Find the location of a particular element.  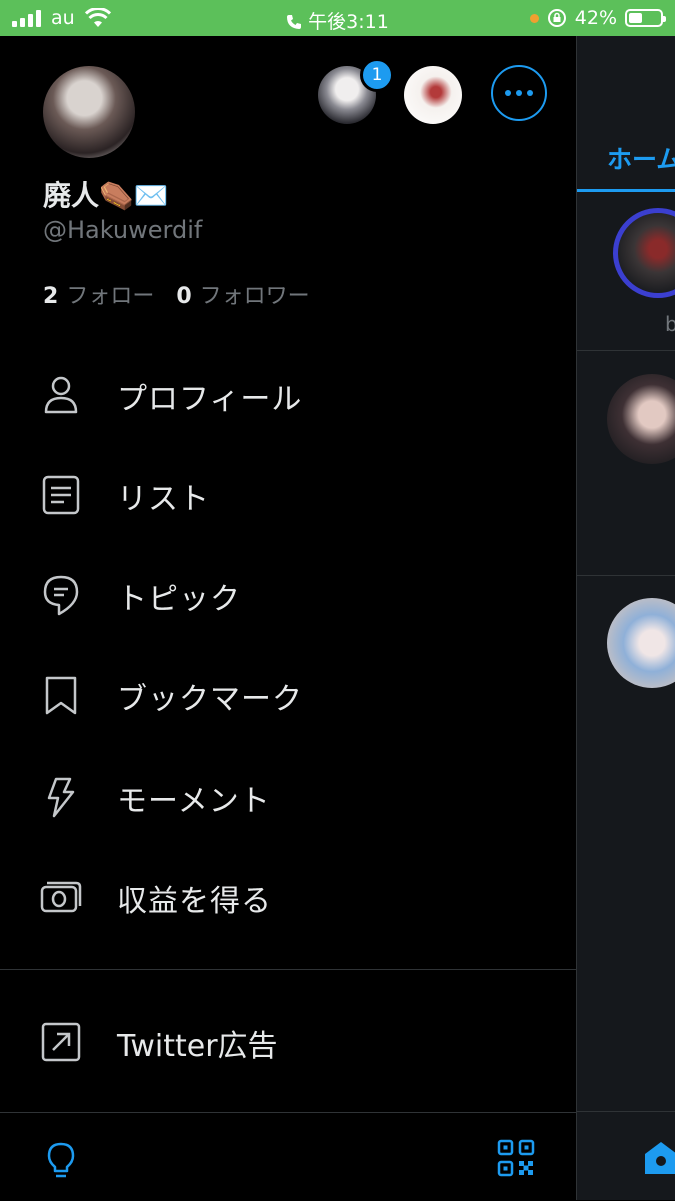

followers-count: 0 is located at coordinates (184, 296).